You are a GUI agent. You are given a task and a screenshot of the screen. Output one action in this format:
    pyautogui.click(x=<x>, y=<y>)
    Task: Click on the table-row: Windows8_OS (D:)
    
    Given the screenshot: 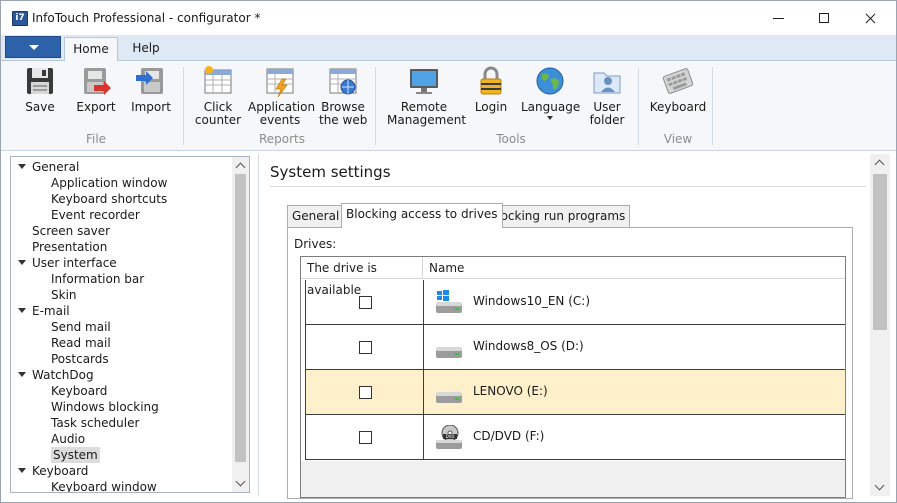 What is the action you would take?
    pyautogui.click(x=575, y=347)
    